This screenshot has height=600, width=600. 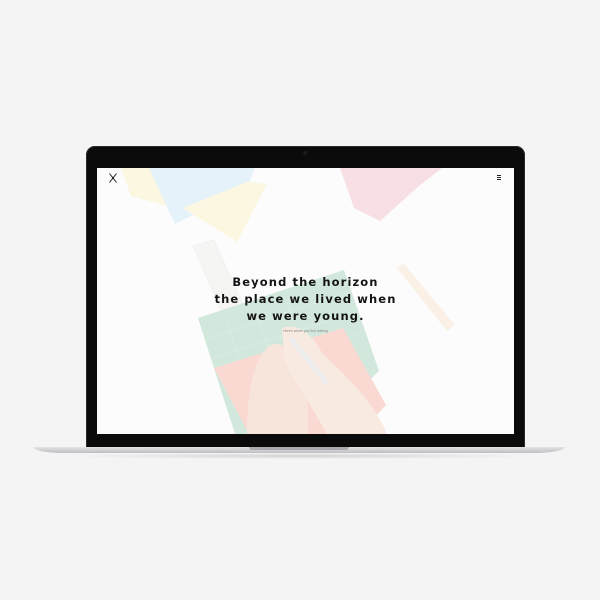 I want to click on webcam, so click(x=305, y=153).